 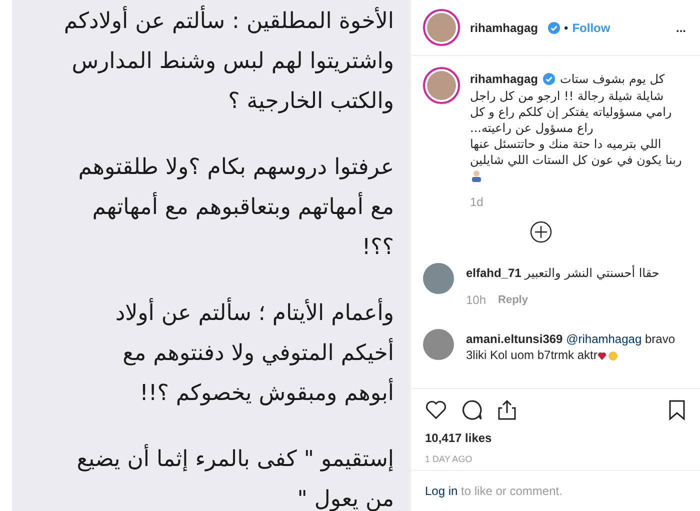 What do you see at coordinates (541, 232) in the screenshot?
I see `plus-circle-icon` at bounding box center [541, 232].